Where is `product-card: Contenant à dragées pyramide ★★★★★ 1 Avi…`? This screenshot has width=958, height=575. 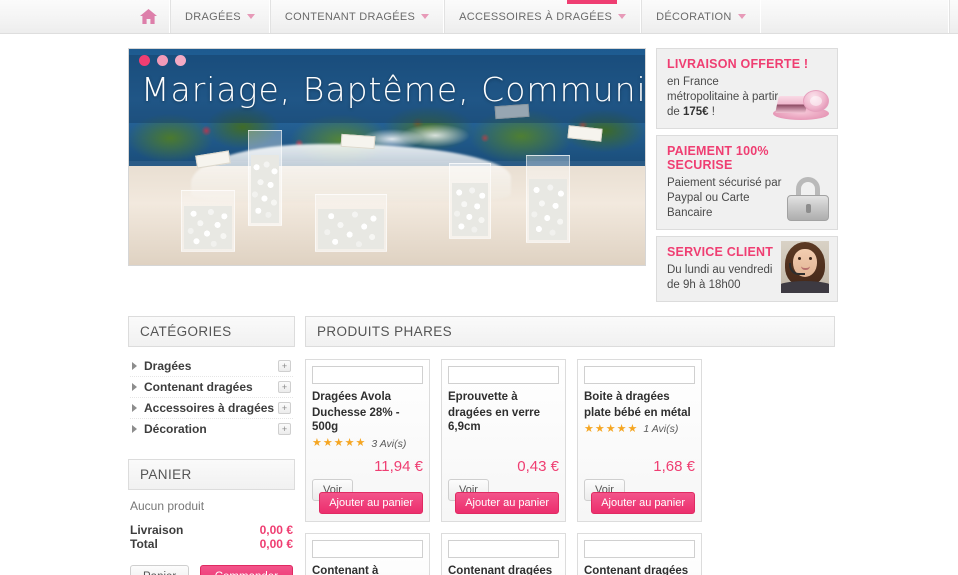
product-card: Contenant à dragées pyramide ★★★★★ 1 Avi… is located at coordinates (367, 553).